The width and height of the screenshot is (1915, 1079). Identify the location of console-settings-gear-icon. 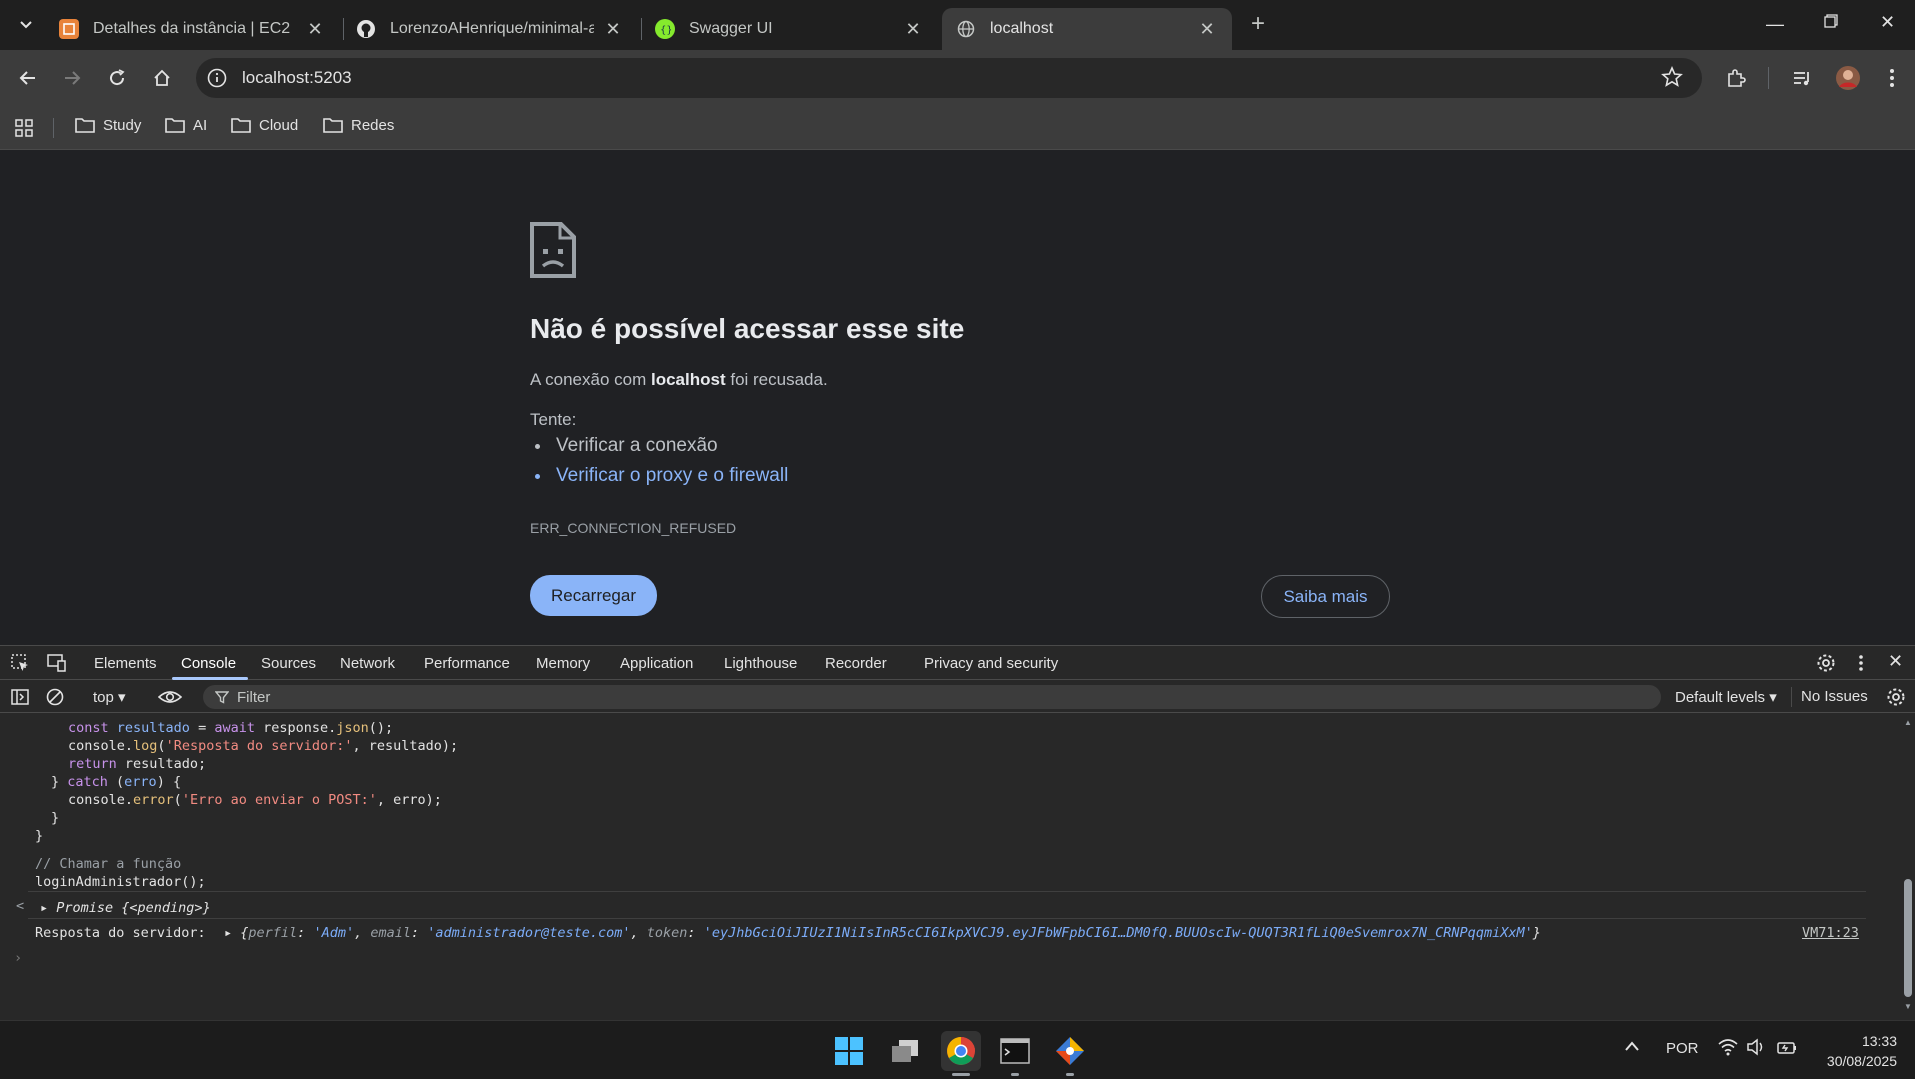
(1896, 699).